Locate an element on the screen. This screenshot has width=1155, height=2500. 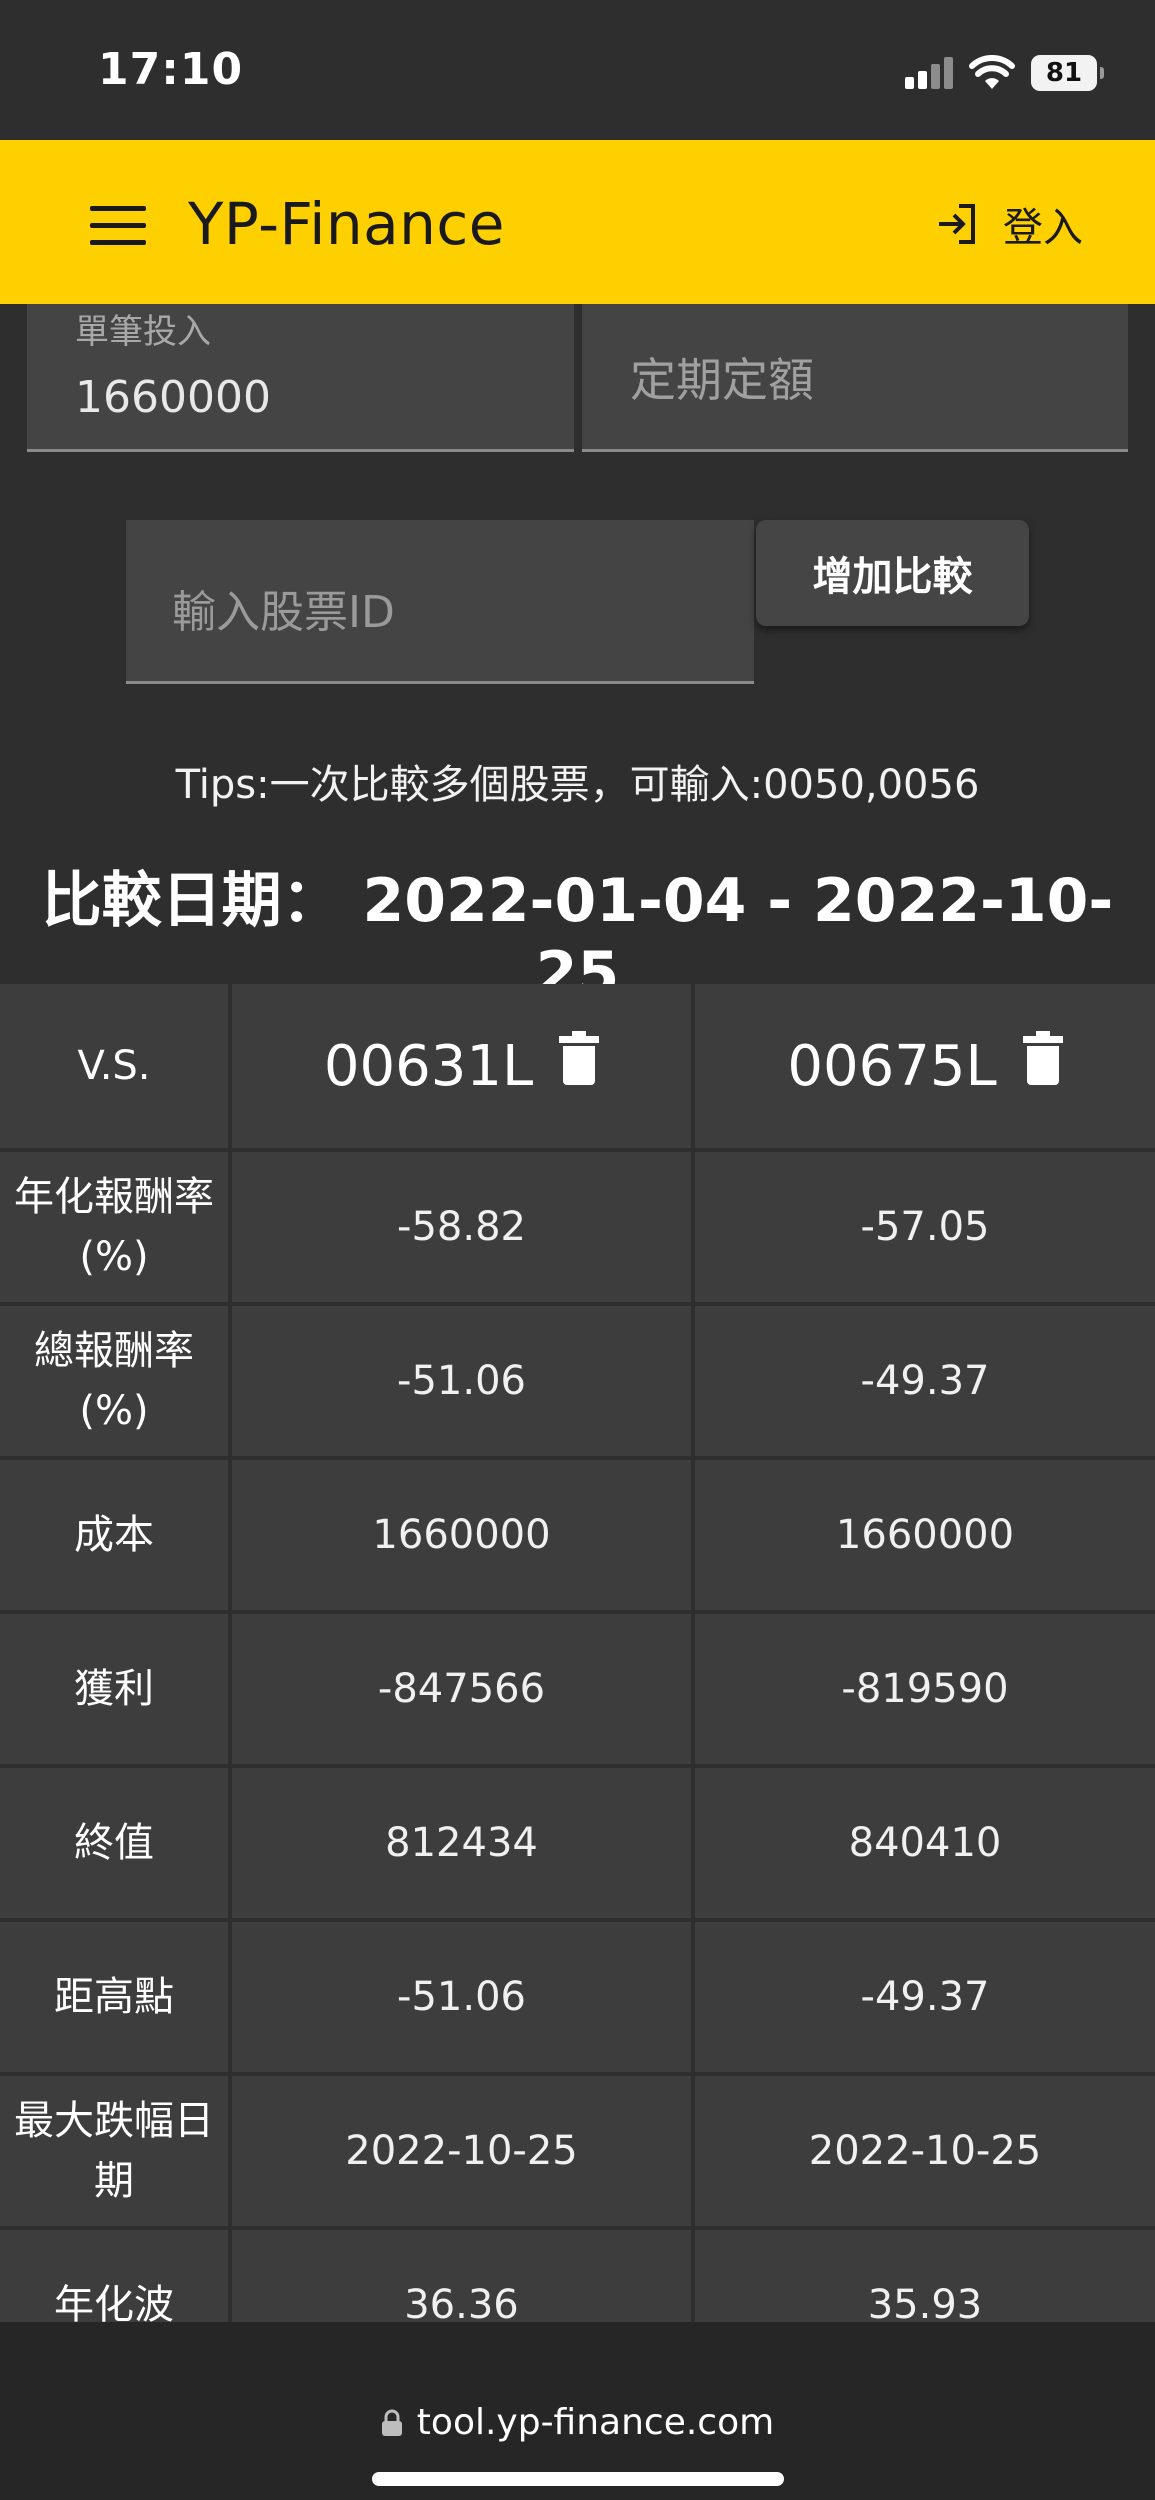
row-label-cell: 總報酬率(%) is located at coordinates (114, 1381).